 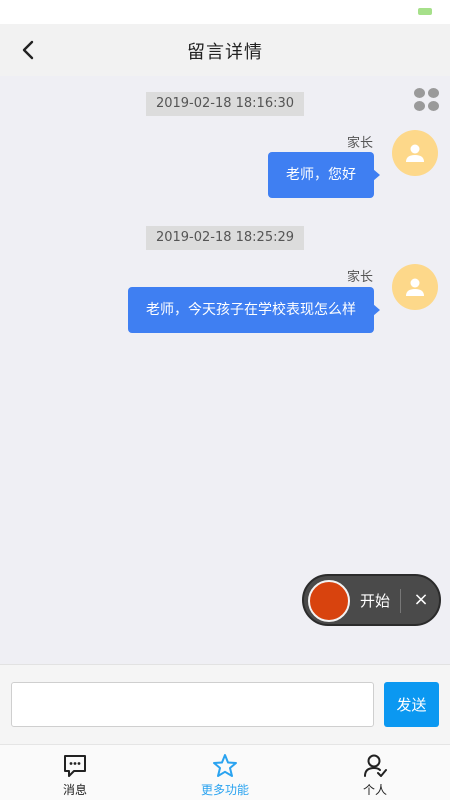 I want to click on grid-menu-icon, so click(x=427, y=100).